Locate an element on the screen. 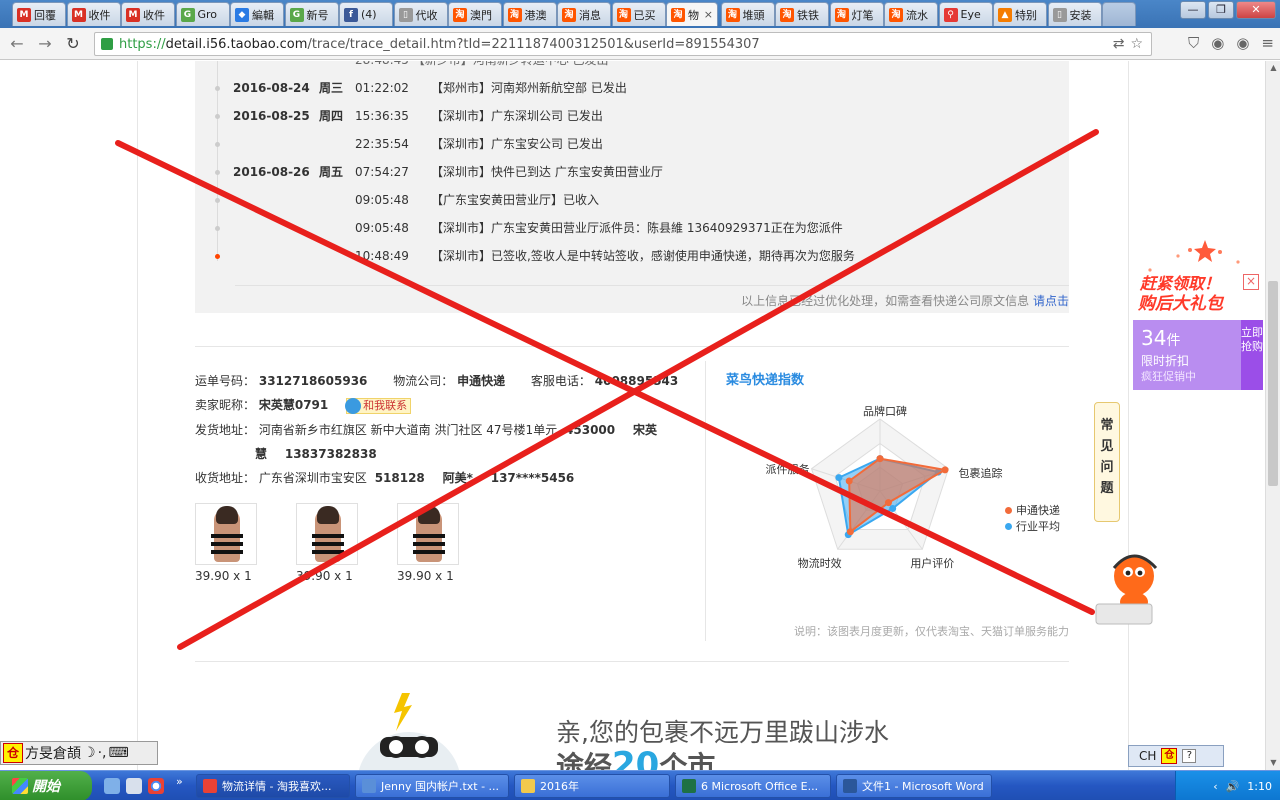 The image size is (1280, 800). new-tab-button is located at coordinates (1119, 14).